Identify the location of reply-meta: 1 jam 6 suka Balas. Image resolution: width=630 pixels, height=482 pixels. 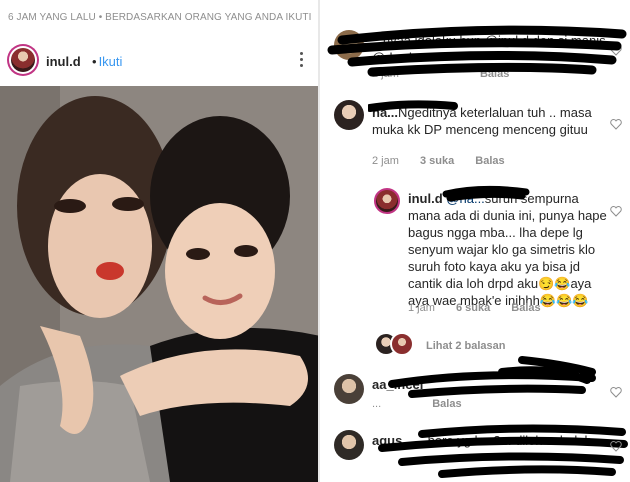
(483, 308).